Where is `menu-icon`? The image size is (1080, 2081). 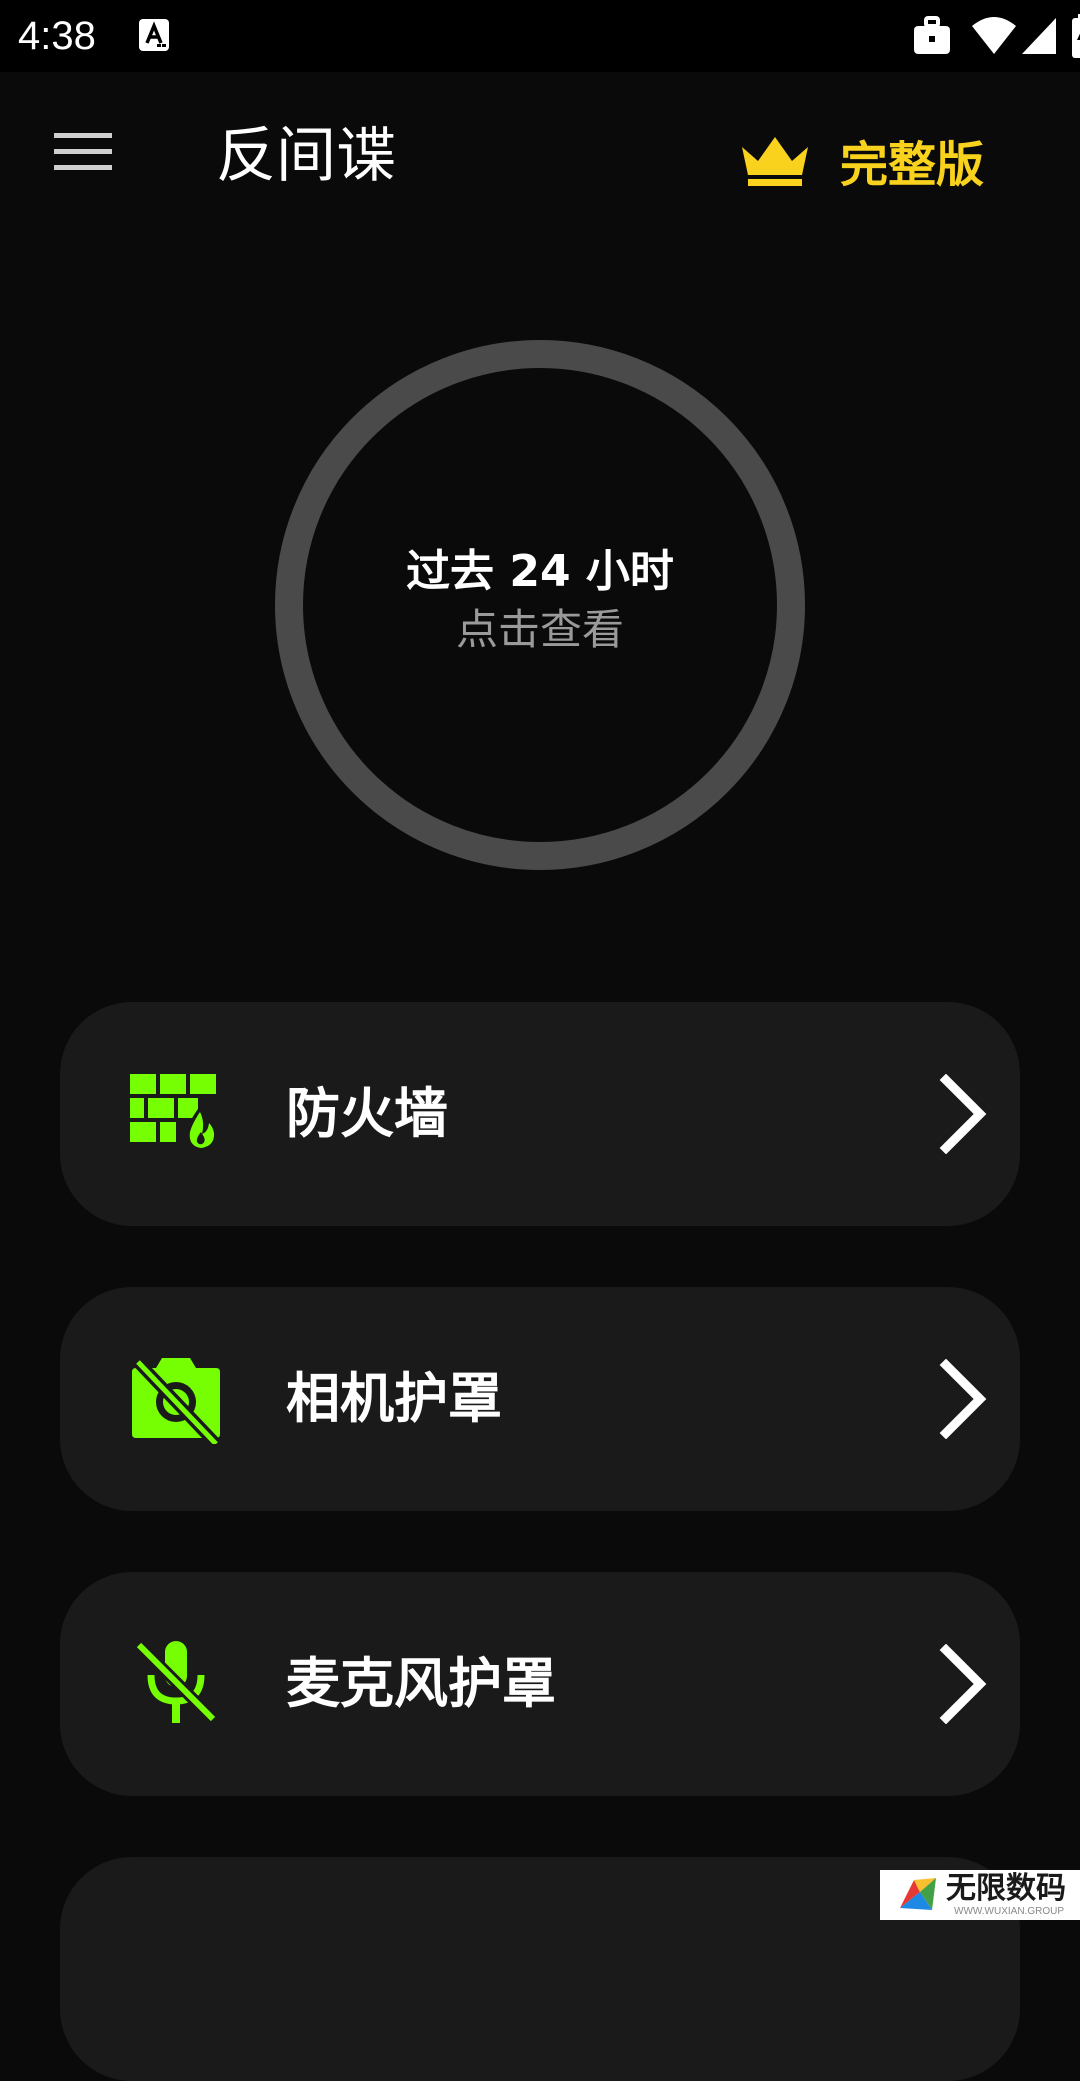
menu-icon is located at coordinates (83, 151).